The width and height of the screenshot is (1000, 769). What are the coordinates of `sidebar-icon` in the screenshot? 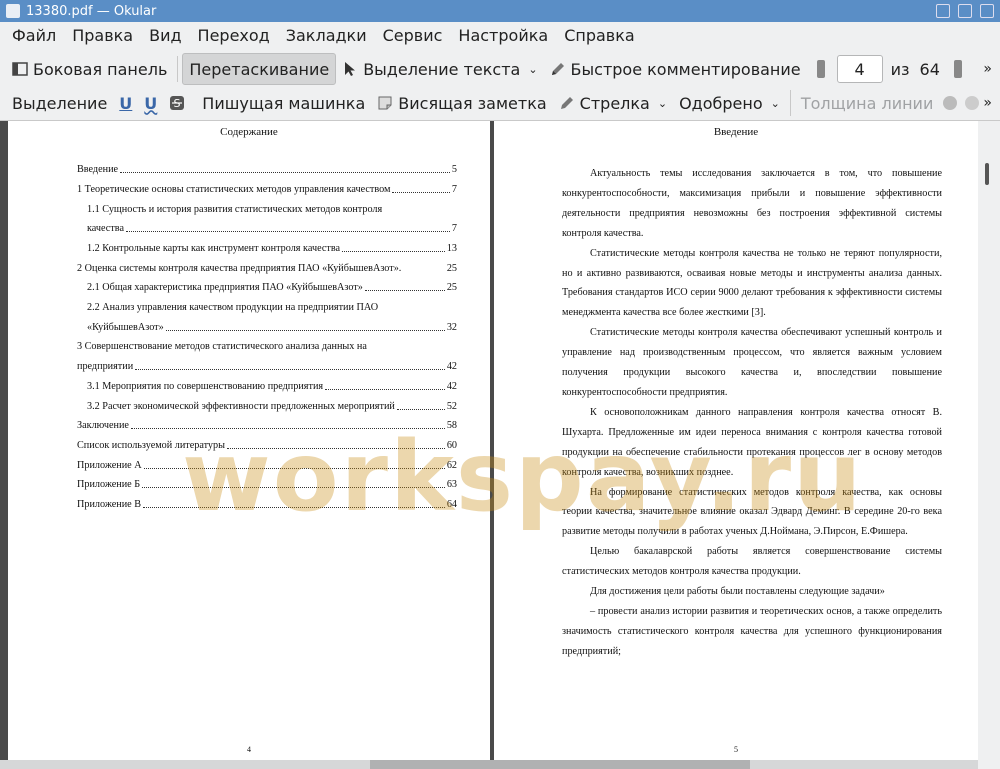 It's located at (20, 69).